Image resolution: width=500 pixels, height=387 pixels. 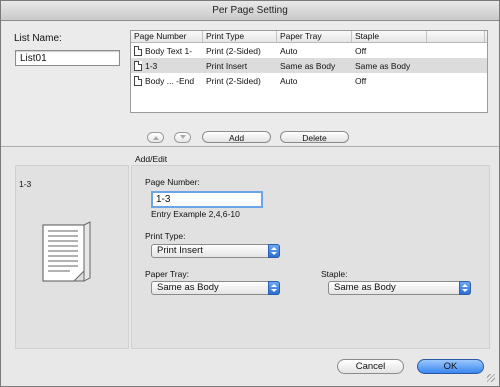 I want to click on up-arrow-icon, so click(x=155, y=138).